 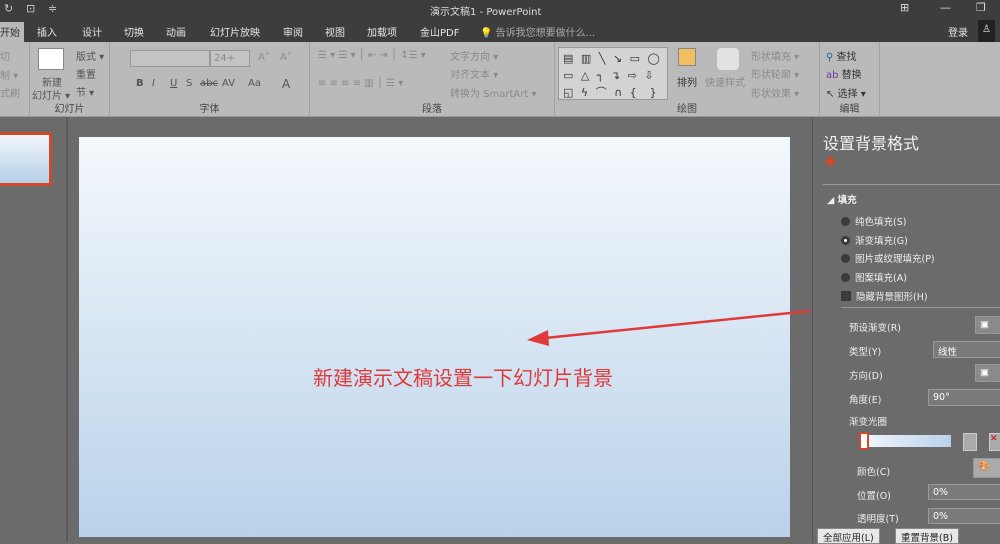 I want to click on pattern-fill-radio: 图案填充(A), so click(x=874, y=277).